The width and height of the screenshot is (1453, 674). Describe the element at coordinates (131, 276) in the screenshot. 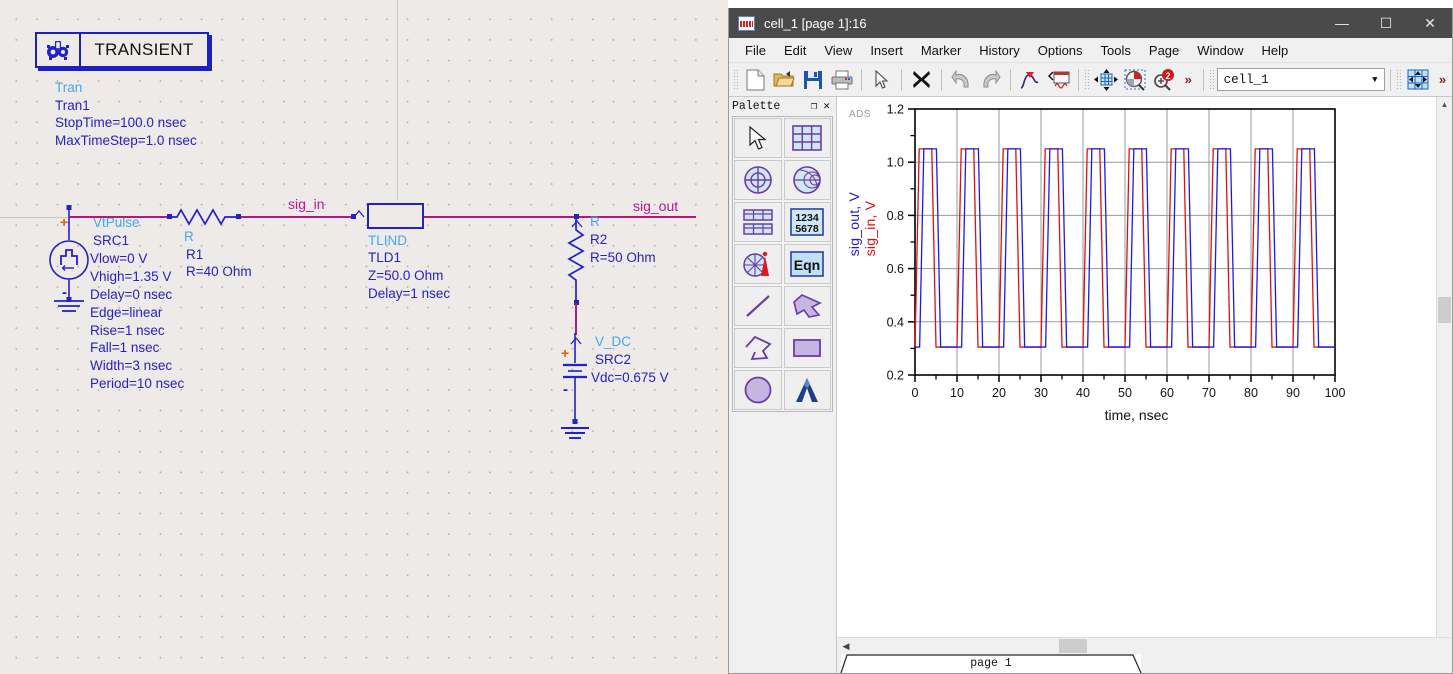

I see `source-param-vhigh: Vhigh=1.35 V` at that location.